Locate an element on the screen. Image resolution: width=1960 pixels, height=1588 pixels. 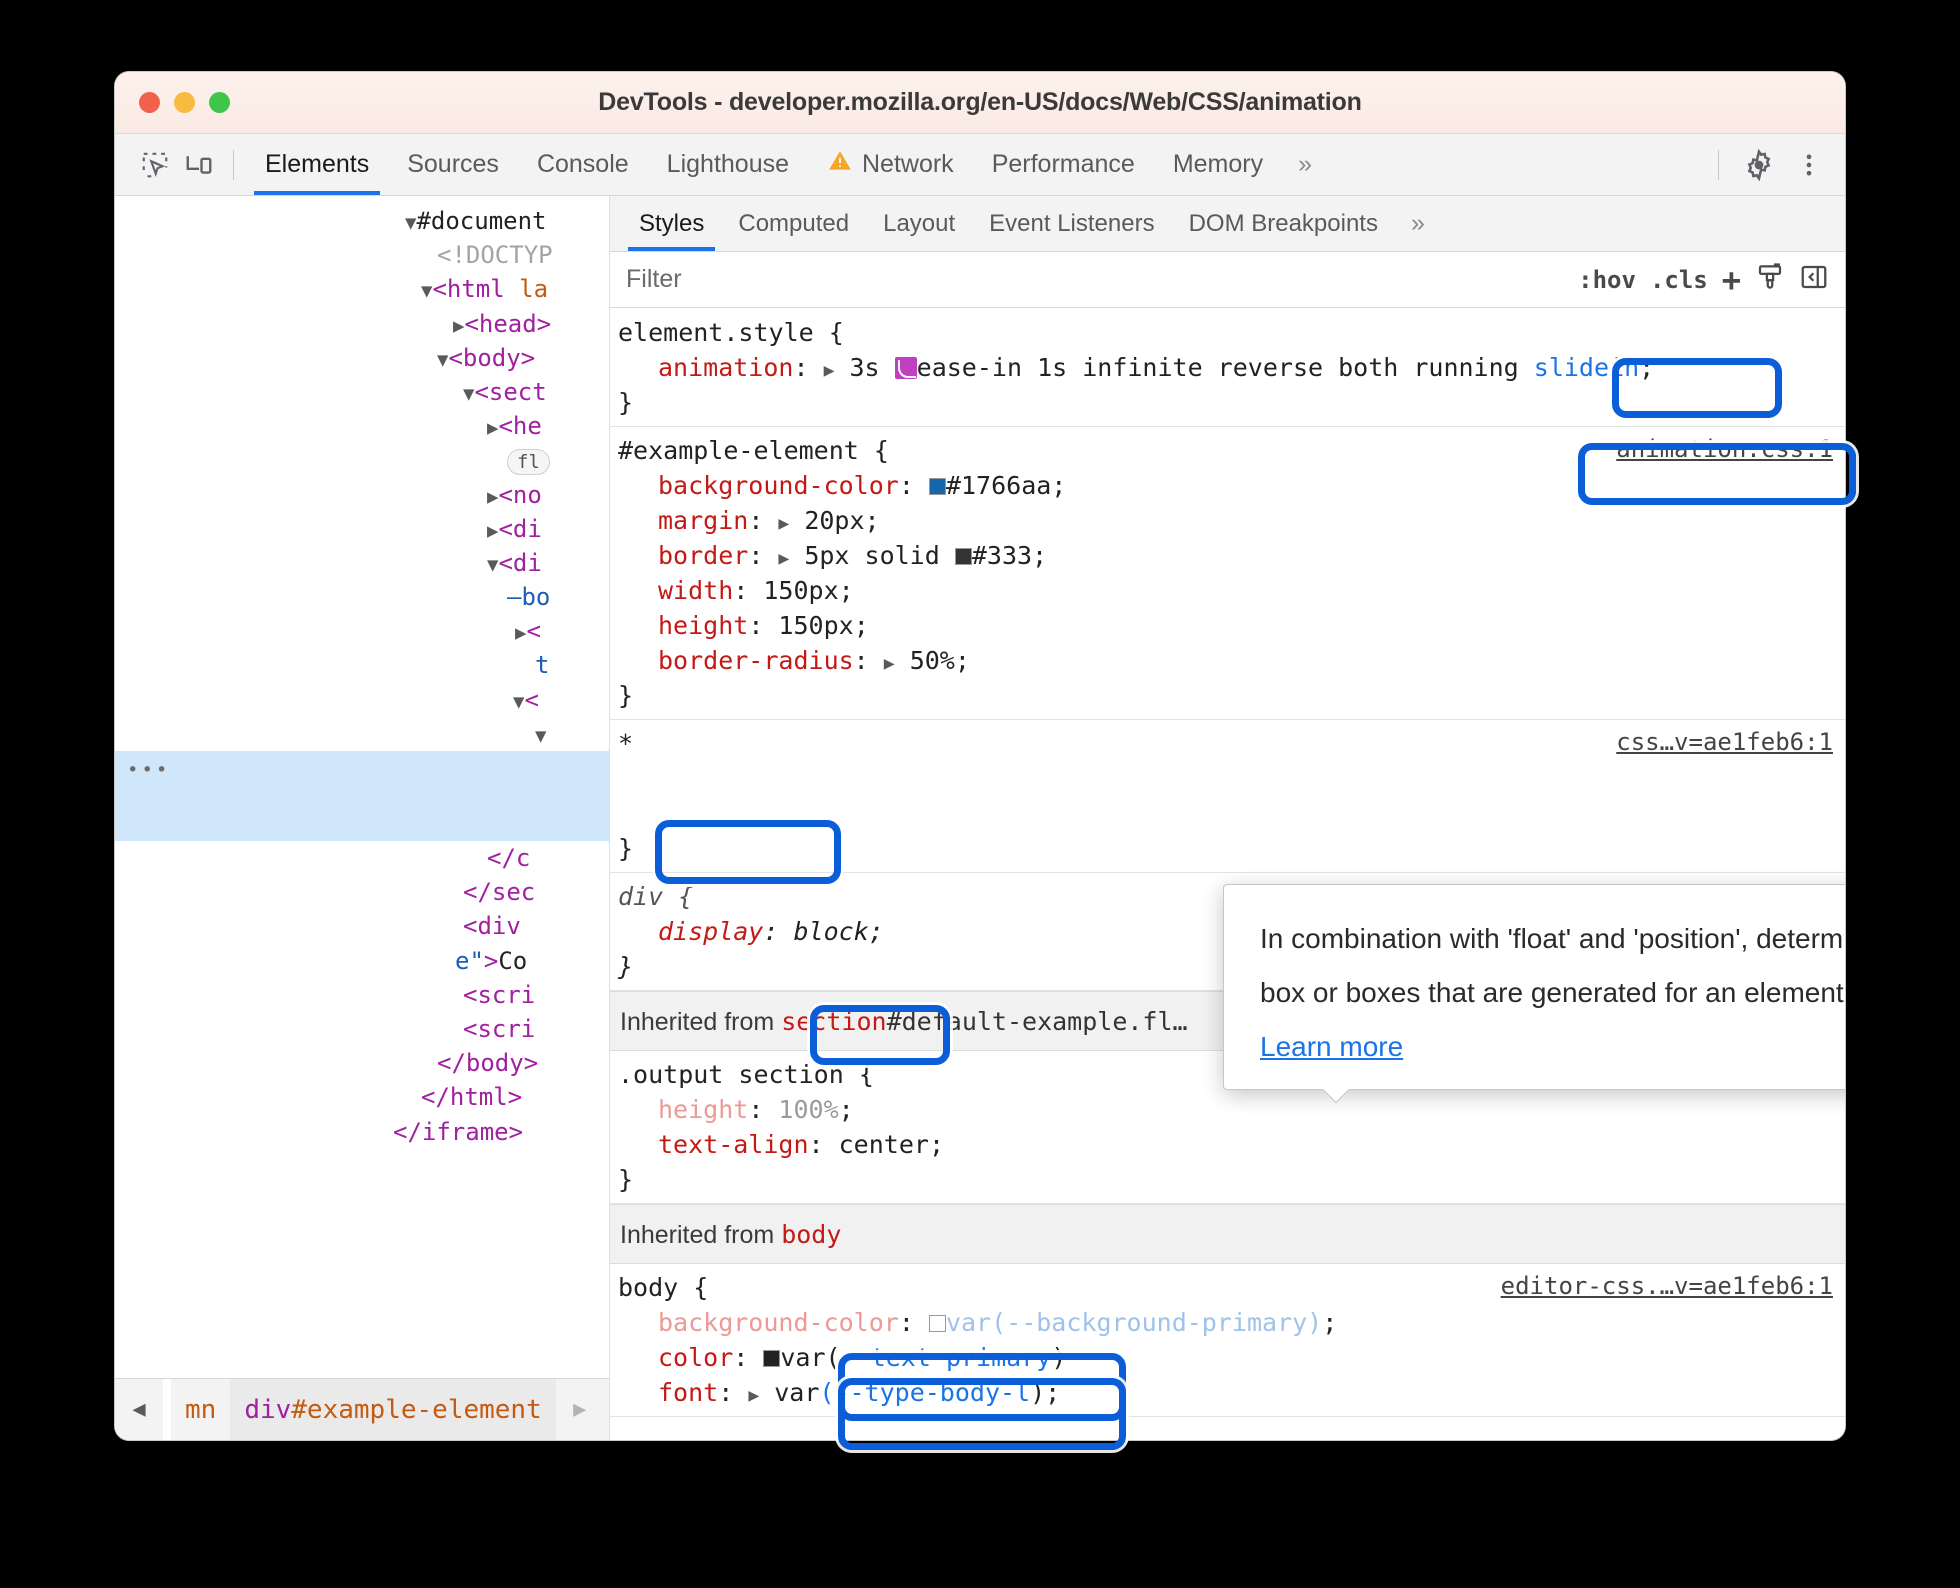
tab-styles: Styles is located at coordinates (671, 223).